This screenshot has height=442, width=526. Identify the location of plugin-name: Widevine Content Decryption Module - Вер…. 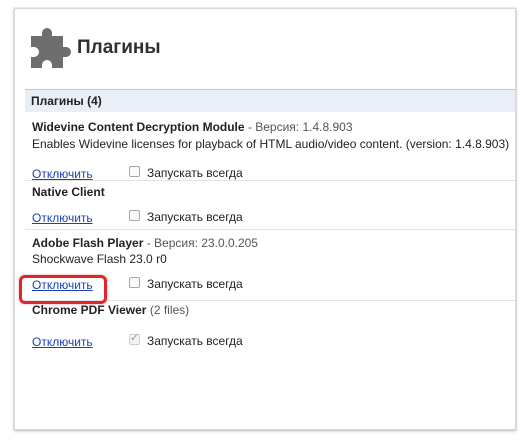
(192, 127).